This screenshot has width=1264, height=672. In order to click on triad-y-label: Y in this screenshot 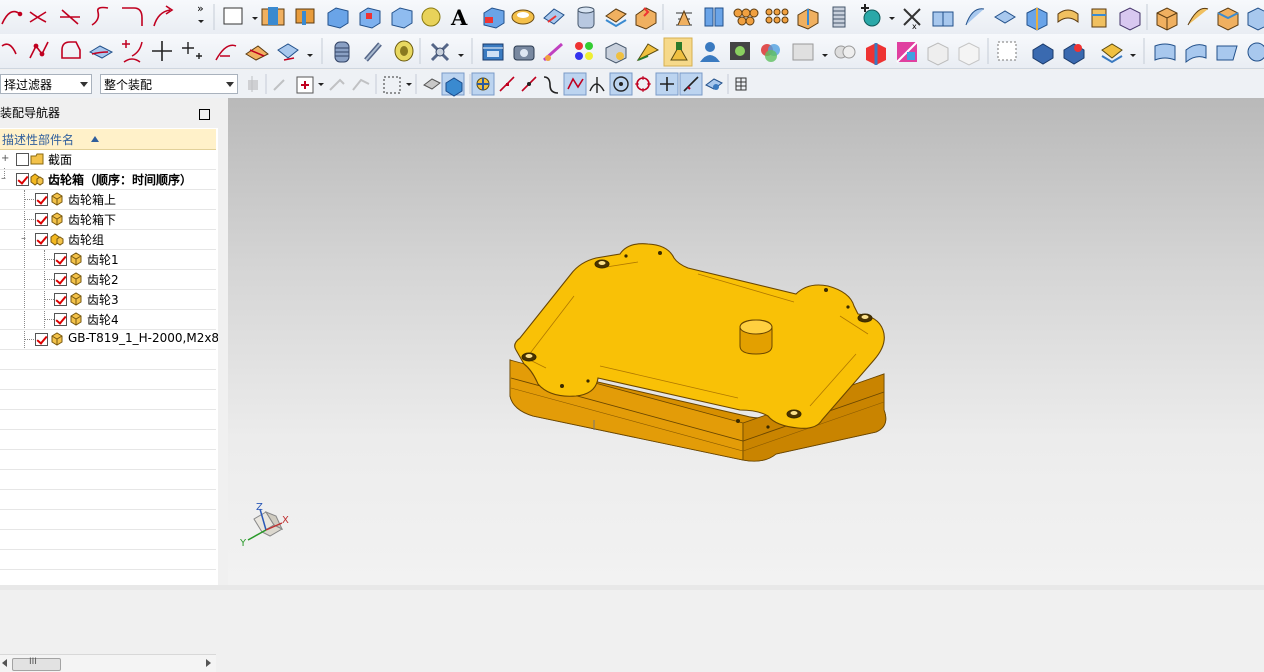, I will do `click(243, 543)`.